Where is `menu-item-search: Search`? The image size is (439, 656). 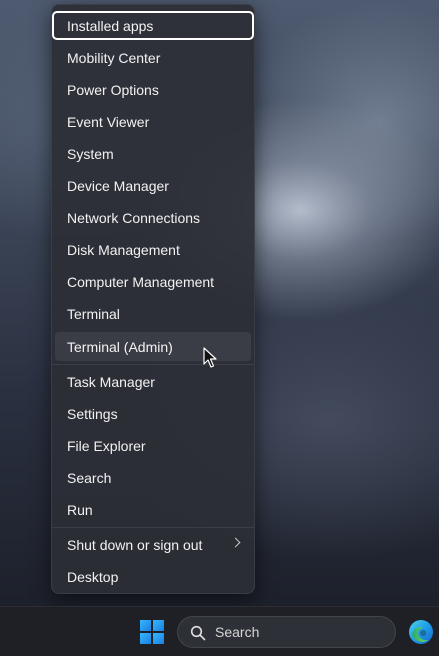
menu-item-search: Search is located at coordinates (153, 477).